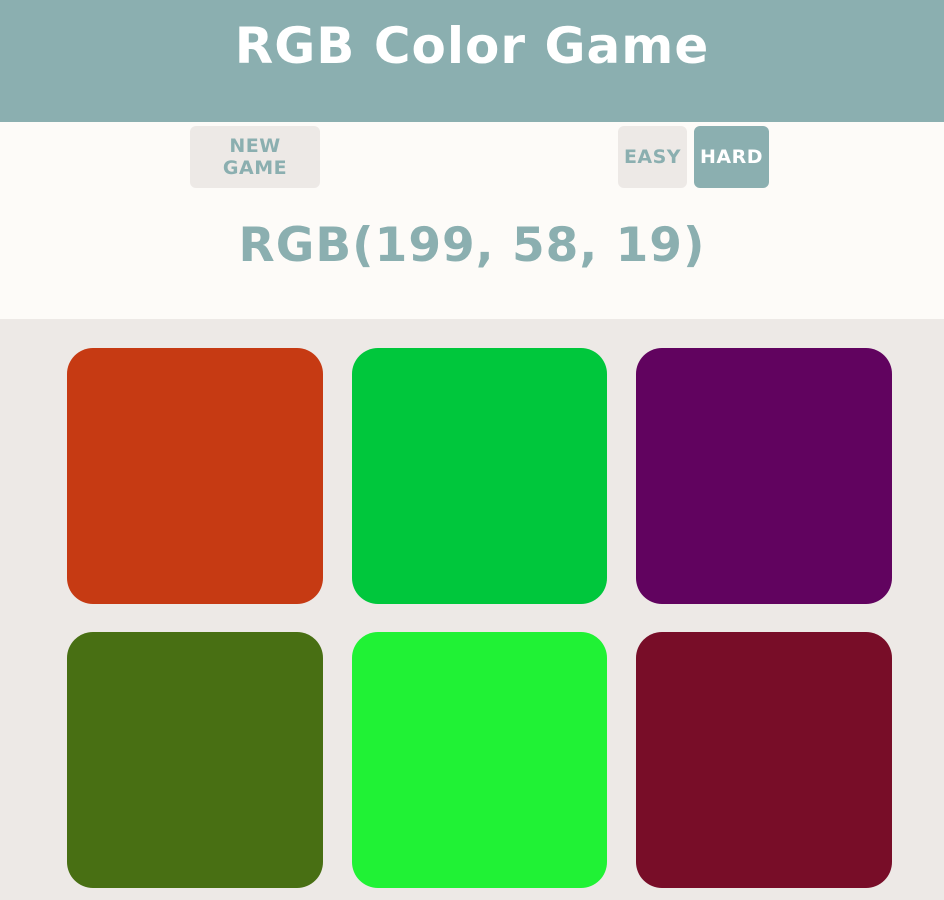 The height and width of the screenshot is (900, 944). I want to click on easy-mode-button: easy, so click(652, 157).